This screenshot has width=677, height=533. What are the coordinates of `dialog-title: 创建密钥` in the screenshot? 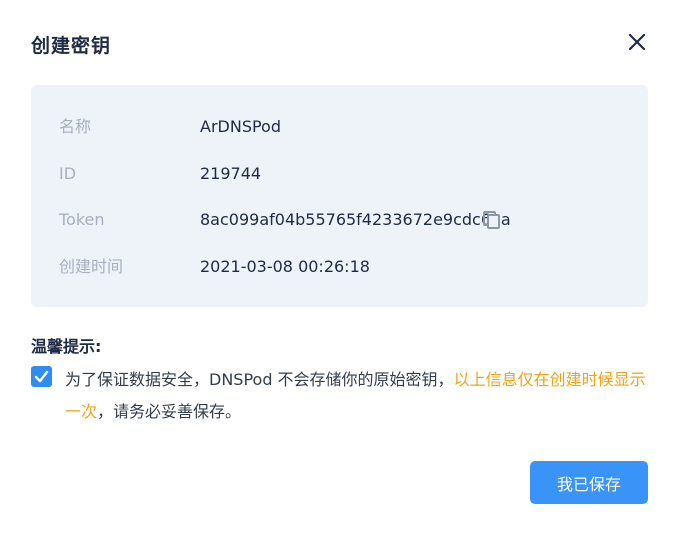 It's located at (71, 46).